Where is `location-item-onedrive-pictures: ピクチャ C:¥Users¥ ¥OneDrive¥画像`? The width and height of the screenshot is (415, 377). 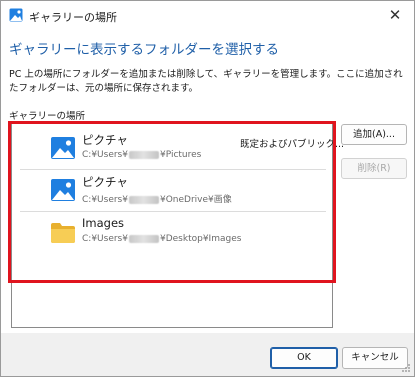 location-item-onedrive-pictures: ピクチャ C:¥Users¥ ¥OneDrive¥画像 is located at coordinates (172, 191).